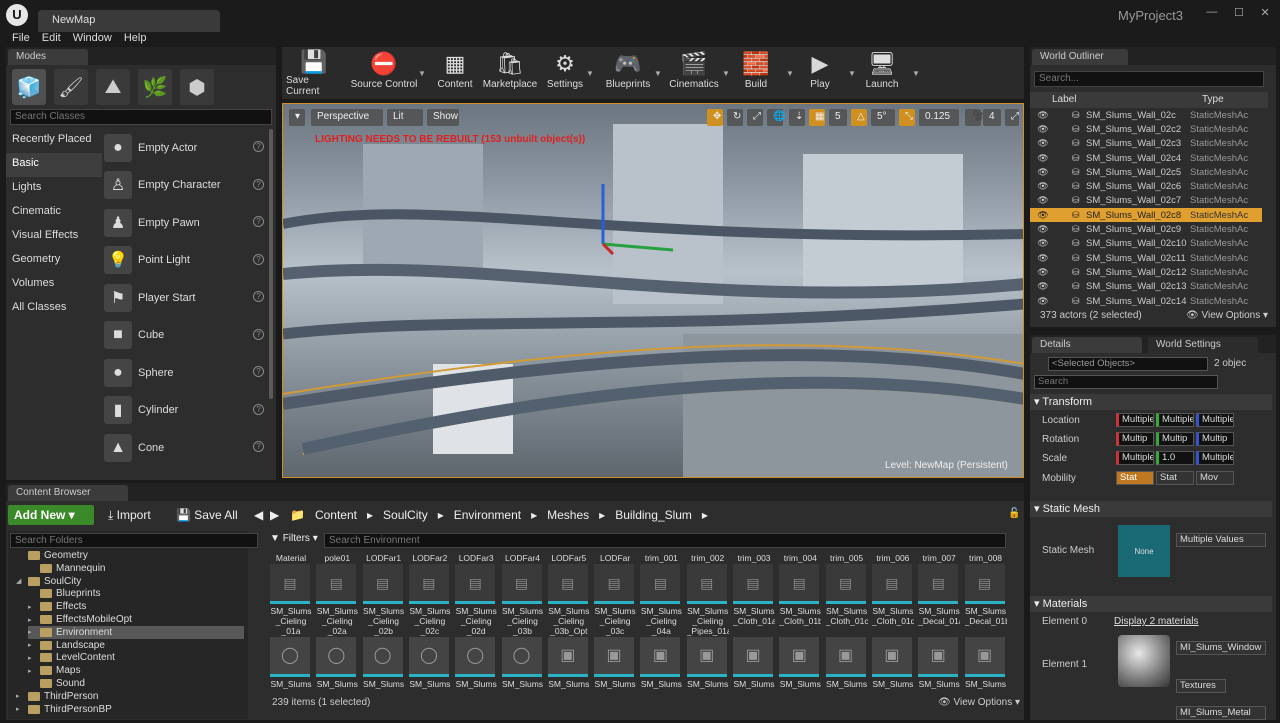 This screenshot has width=1280, height=723. What do you see at coordinates (136, 670) in the screenshot?
I see `folder-row: ▸ Maps` at bounding box center [136, 670].